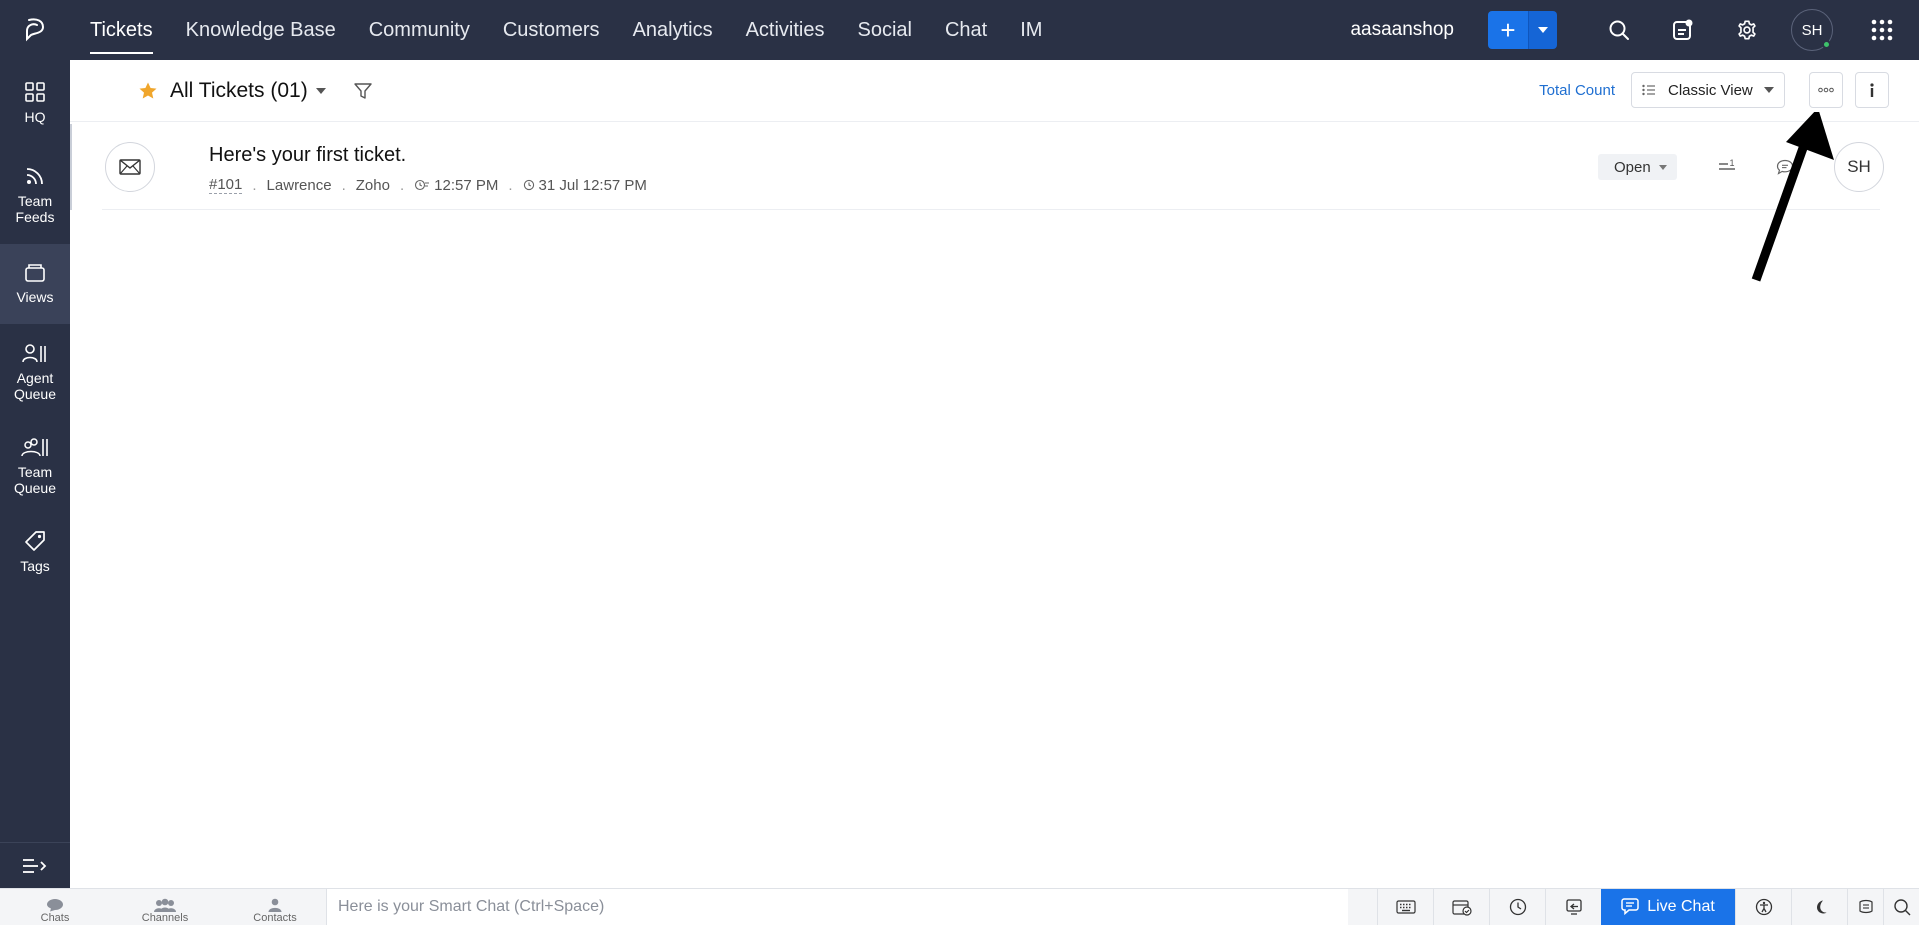 The height and width of the screenshot is (925, 1919). What do you see at coordinates (1812, 30) in the screenshot?
I see `user-avatar: SH` at bounding box center [1812, 30].